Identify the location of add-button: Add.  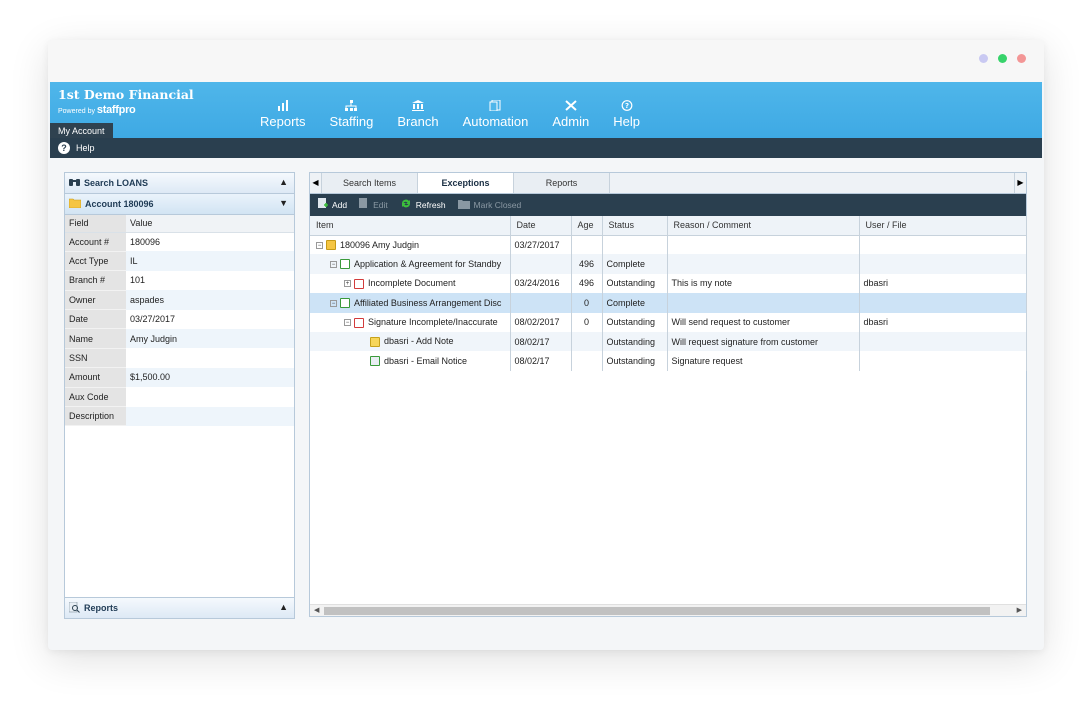
(332, 205).